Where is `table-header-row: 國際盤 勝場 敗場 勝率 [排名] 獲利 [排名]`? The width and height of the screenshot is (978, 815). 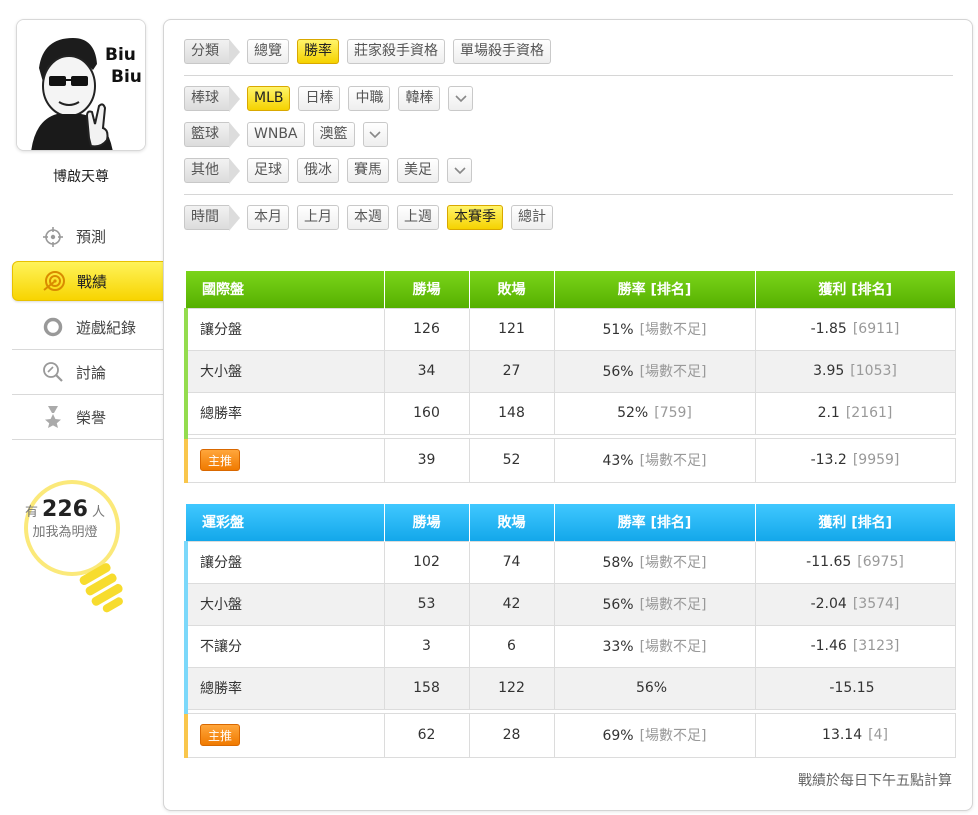 table-header-row: 國際盤 勝場 敗場 勝率 [排名] 獲利 [排名] is located at coordinates (570, 289).